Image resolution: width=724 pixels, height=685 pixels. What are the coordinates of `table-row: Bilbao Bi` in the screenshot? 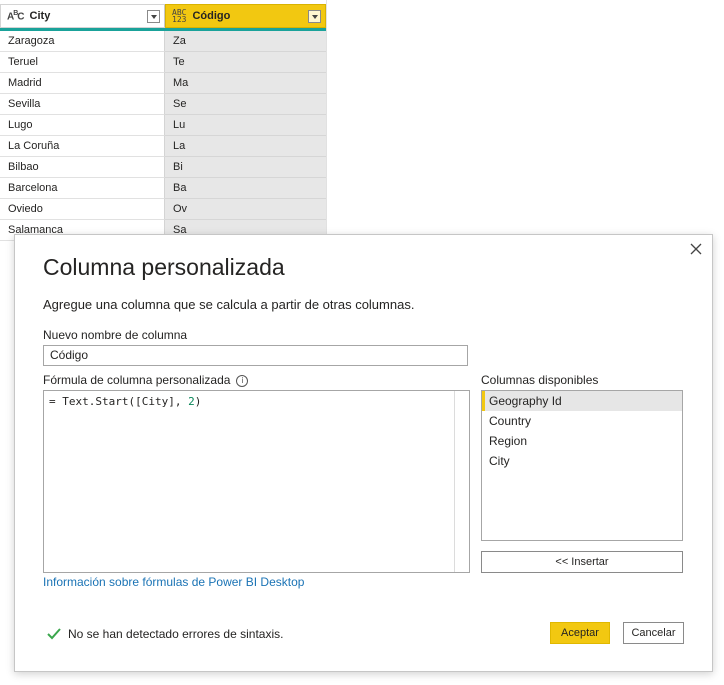 It's located at (163, 167).